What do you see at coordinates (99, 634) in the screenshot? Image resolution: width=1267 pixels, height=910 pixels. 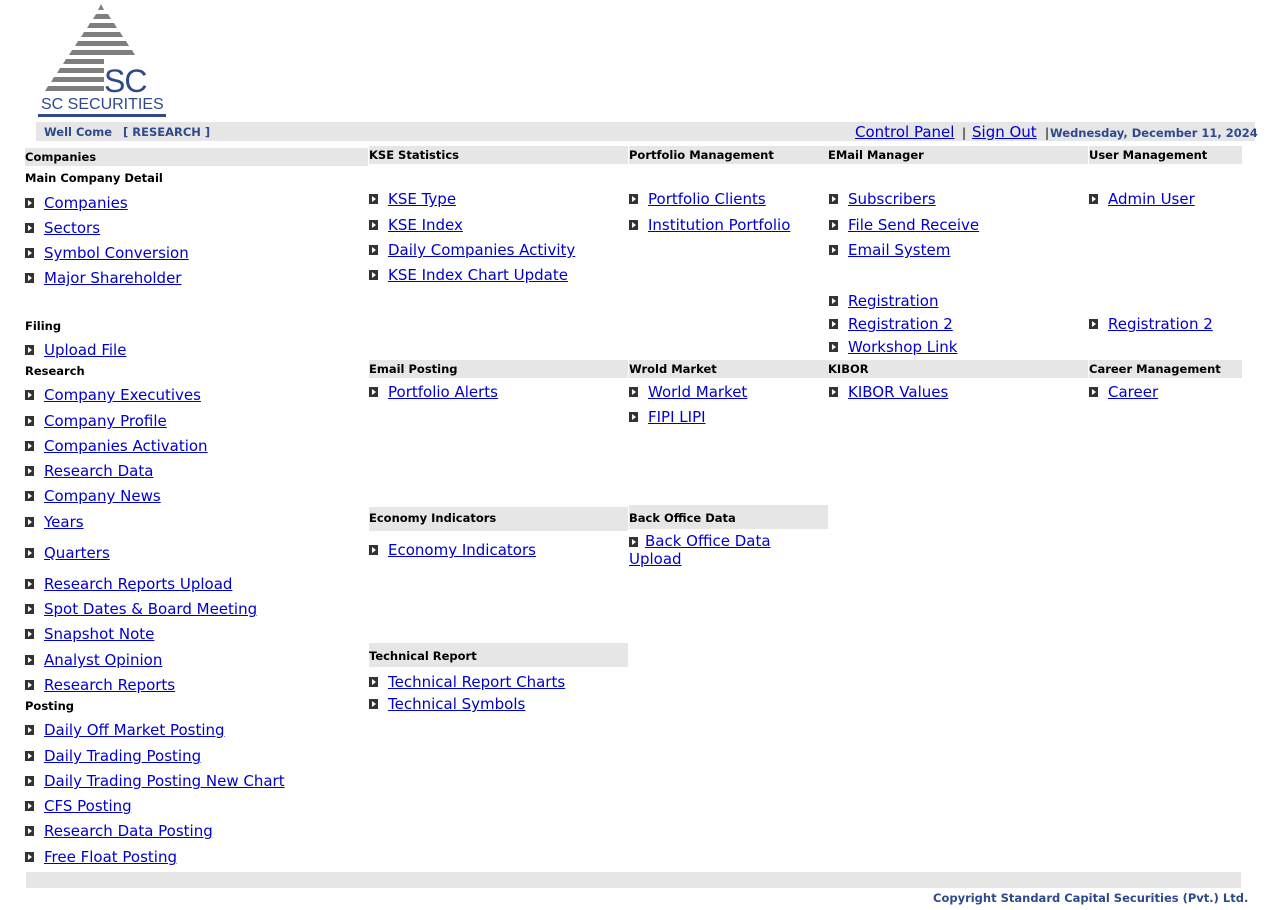 I see `snapshot-note-link: Snapshot Note` at bounding box center [99, 634].